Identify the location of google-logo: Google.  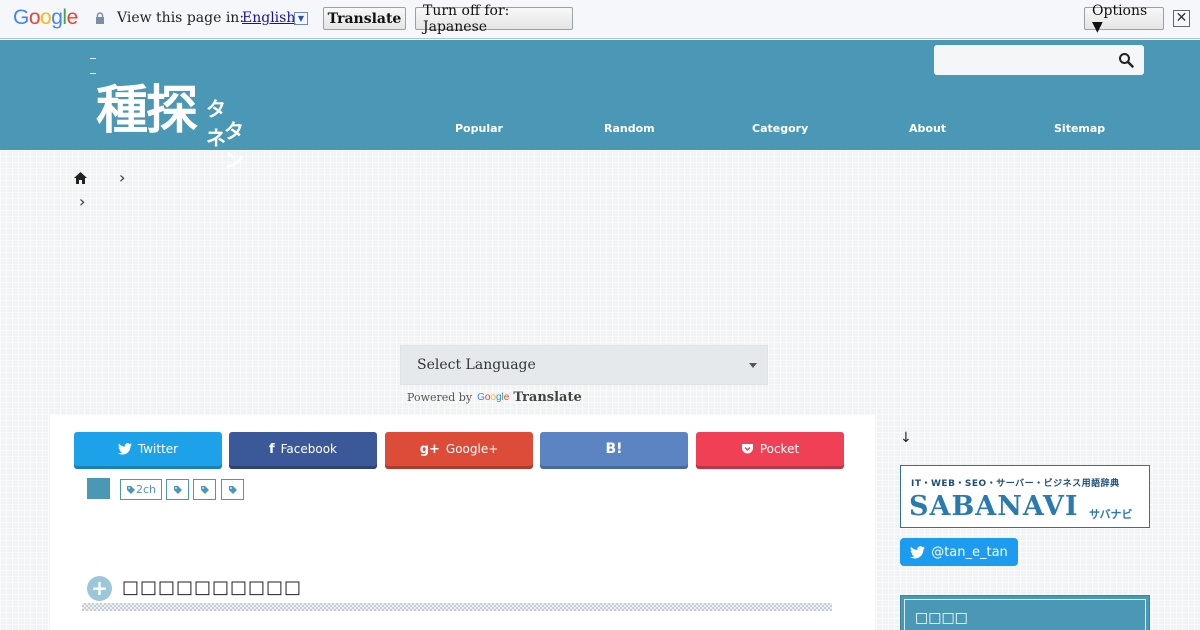
(45, 17).